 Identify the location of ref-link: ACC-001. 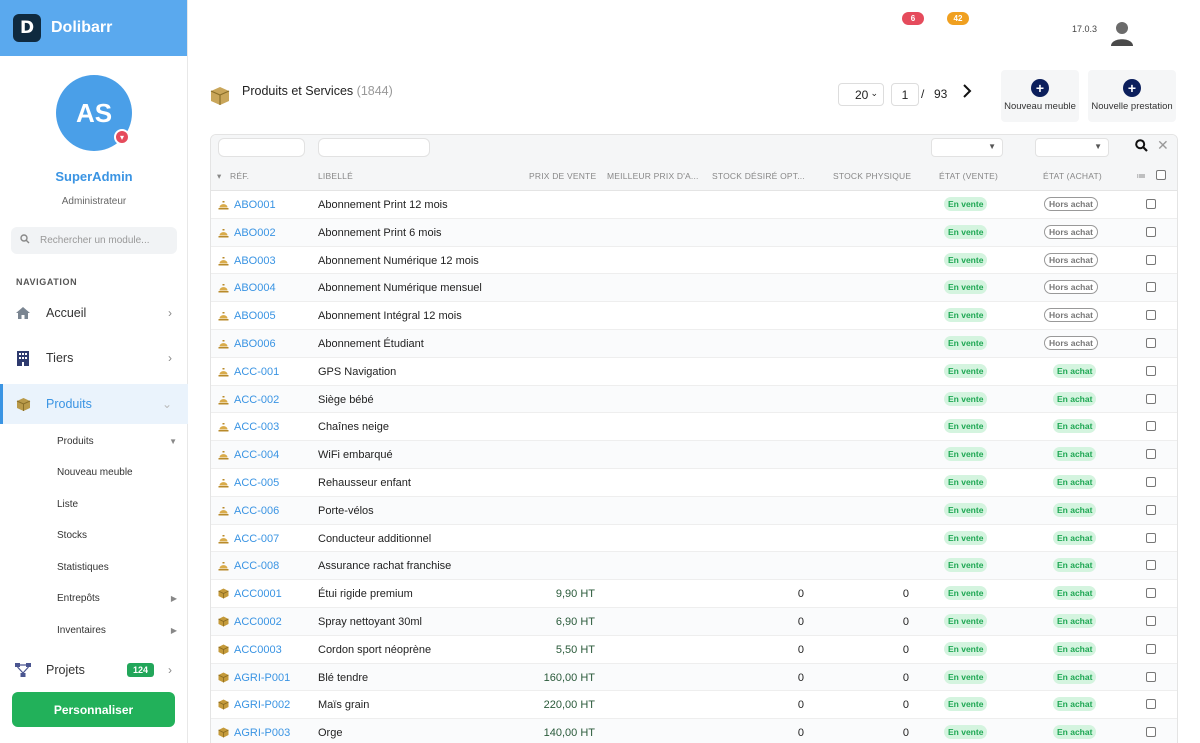
(256, 372).